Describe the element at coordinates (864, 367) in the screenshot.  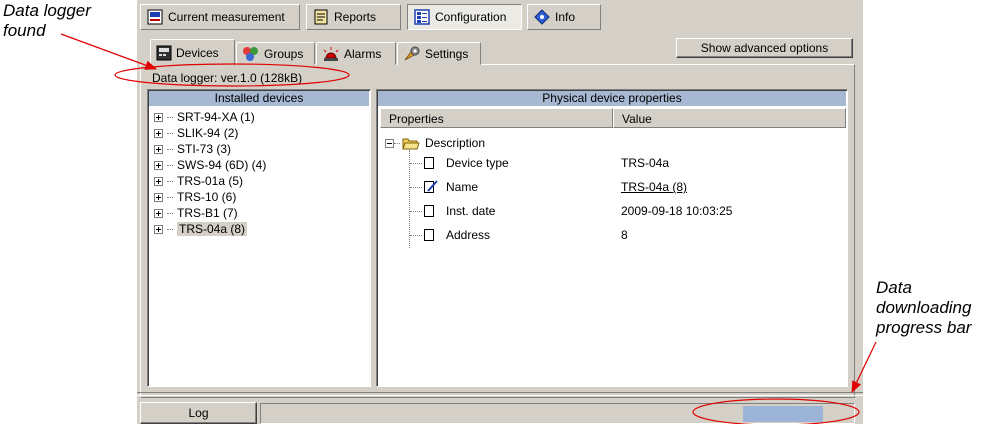
I see `annotation-arrow-progress` at that location.